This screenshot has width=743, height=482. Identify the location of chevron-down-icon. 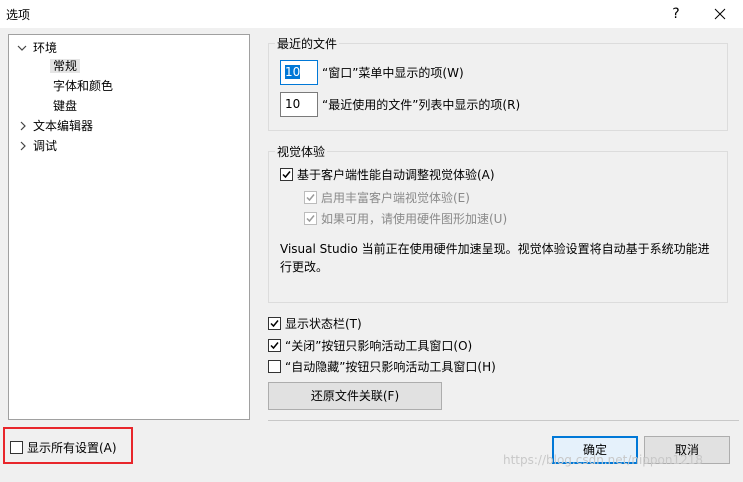
(22, 48).